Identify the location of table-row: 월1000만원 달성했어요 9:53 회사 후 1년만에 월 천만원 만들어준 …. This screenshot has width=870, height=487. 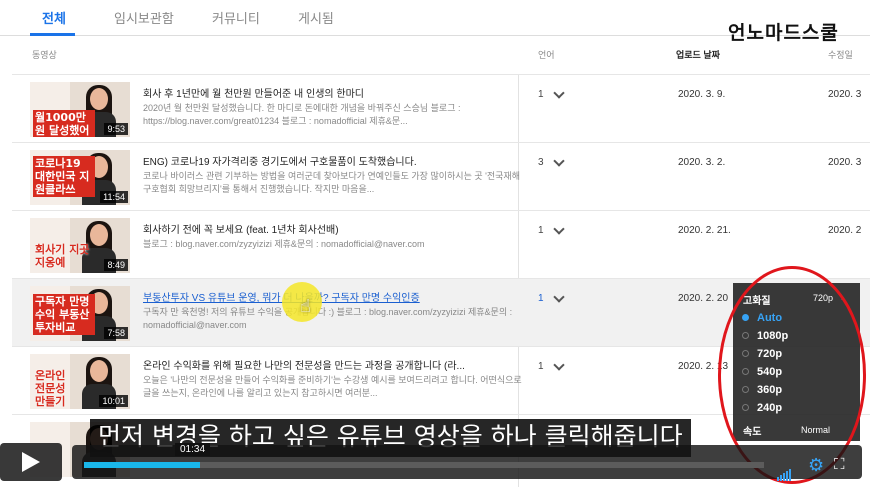
(441, 108).